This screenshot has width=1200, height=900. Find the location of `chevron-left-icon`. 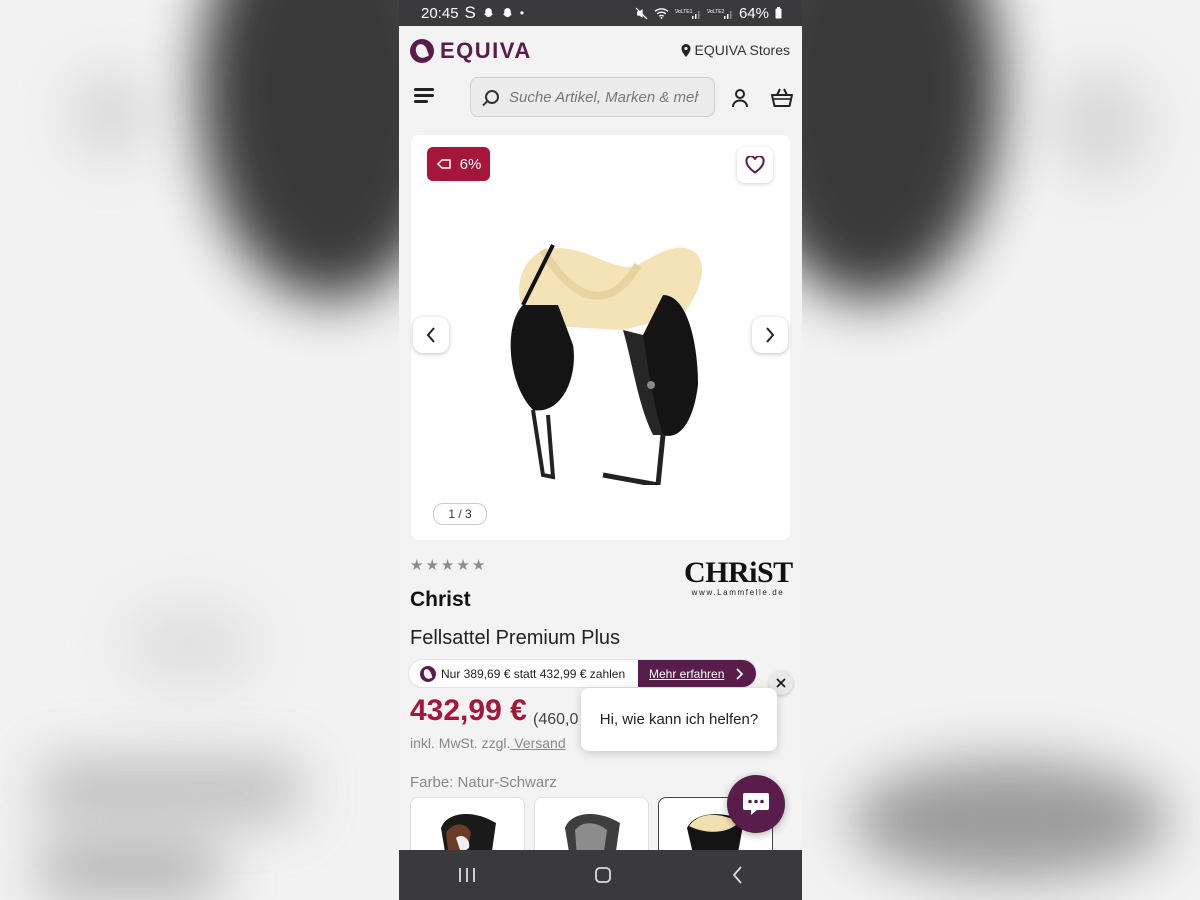

chevron-left-icon is located at coordinates (430, 335).